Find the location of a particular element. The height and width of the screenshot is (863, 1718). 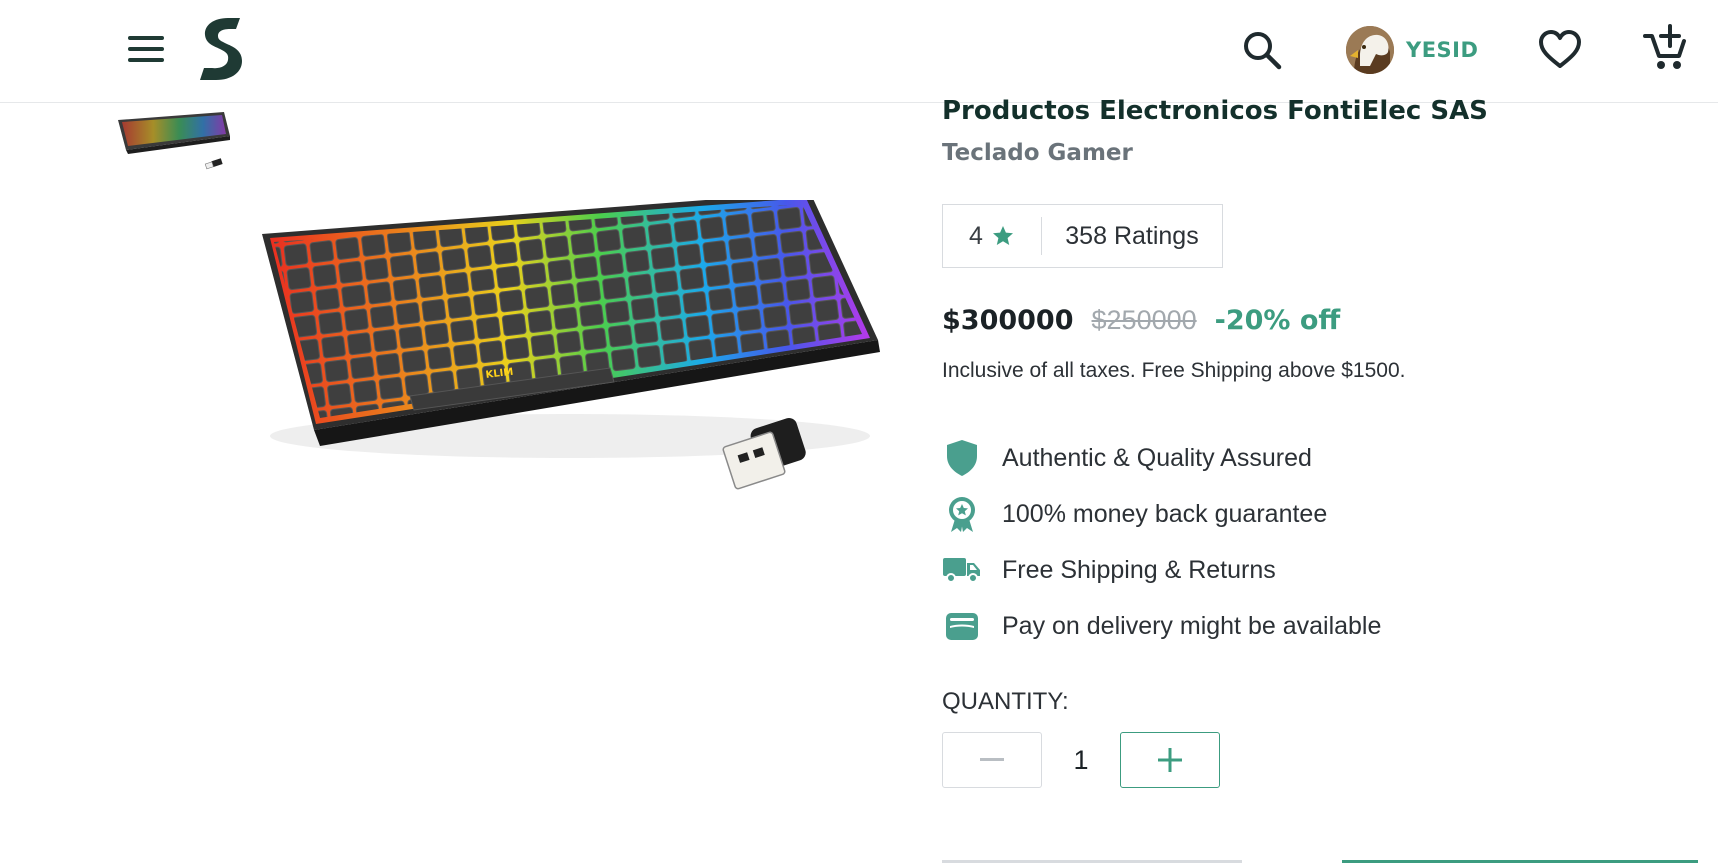

rating-value-group: 4 is located at coordinates (992, 236).